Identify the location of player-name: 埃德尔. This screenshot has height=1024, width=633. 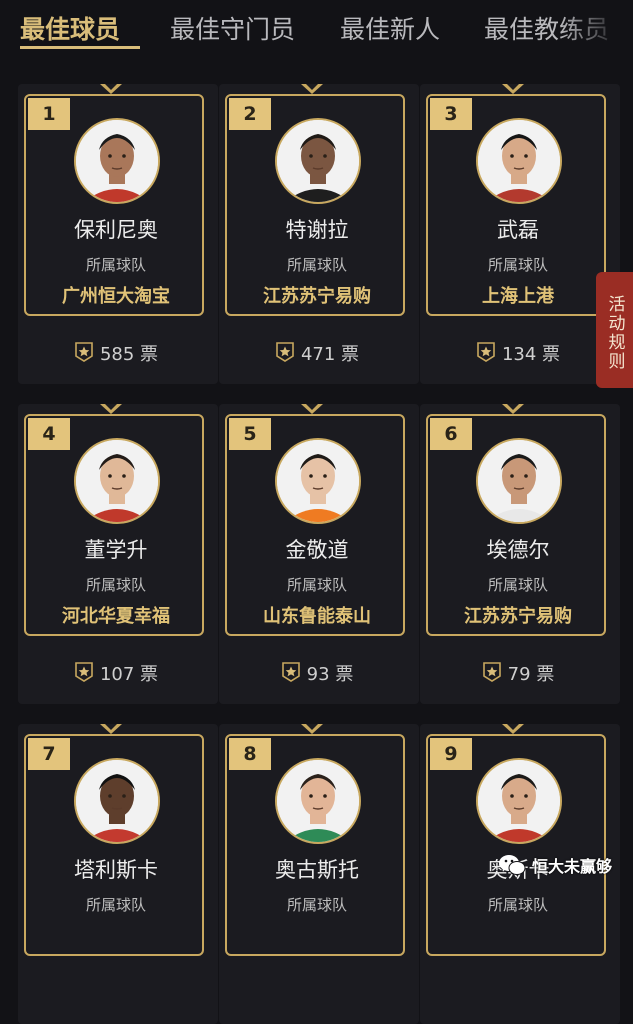
(518, 550).